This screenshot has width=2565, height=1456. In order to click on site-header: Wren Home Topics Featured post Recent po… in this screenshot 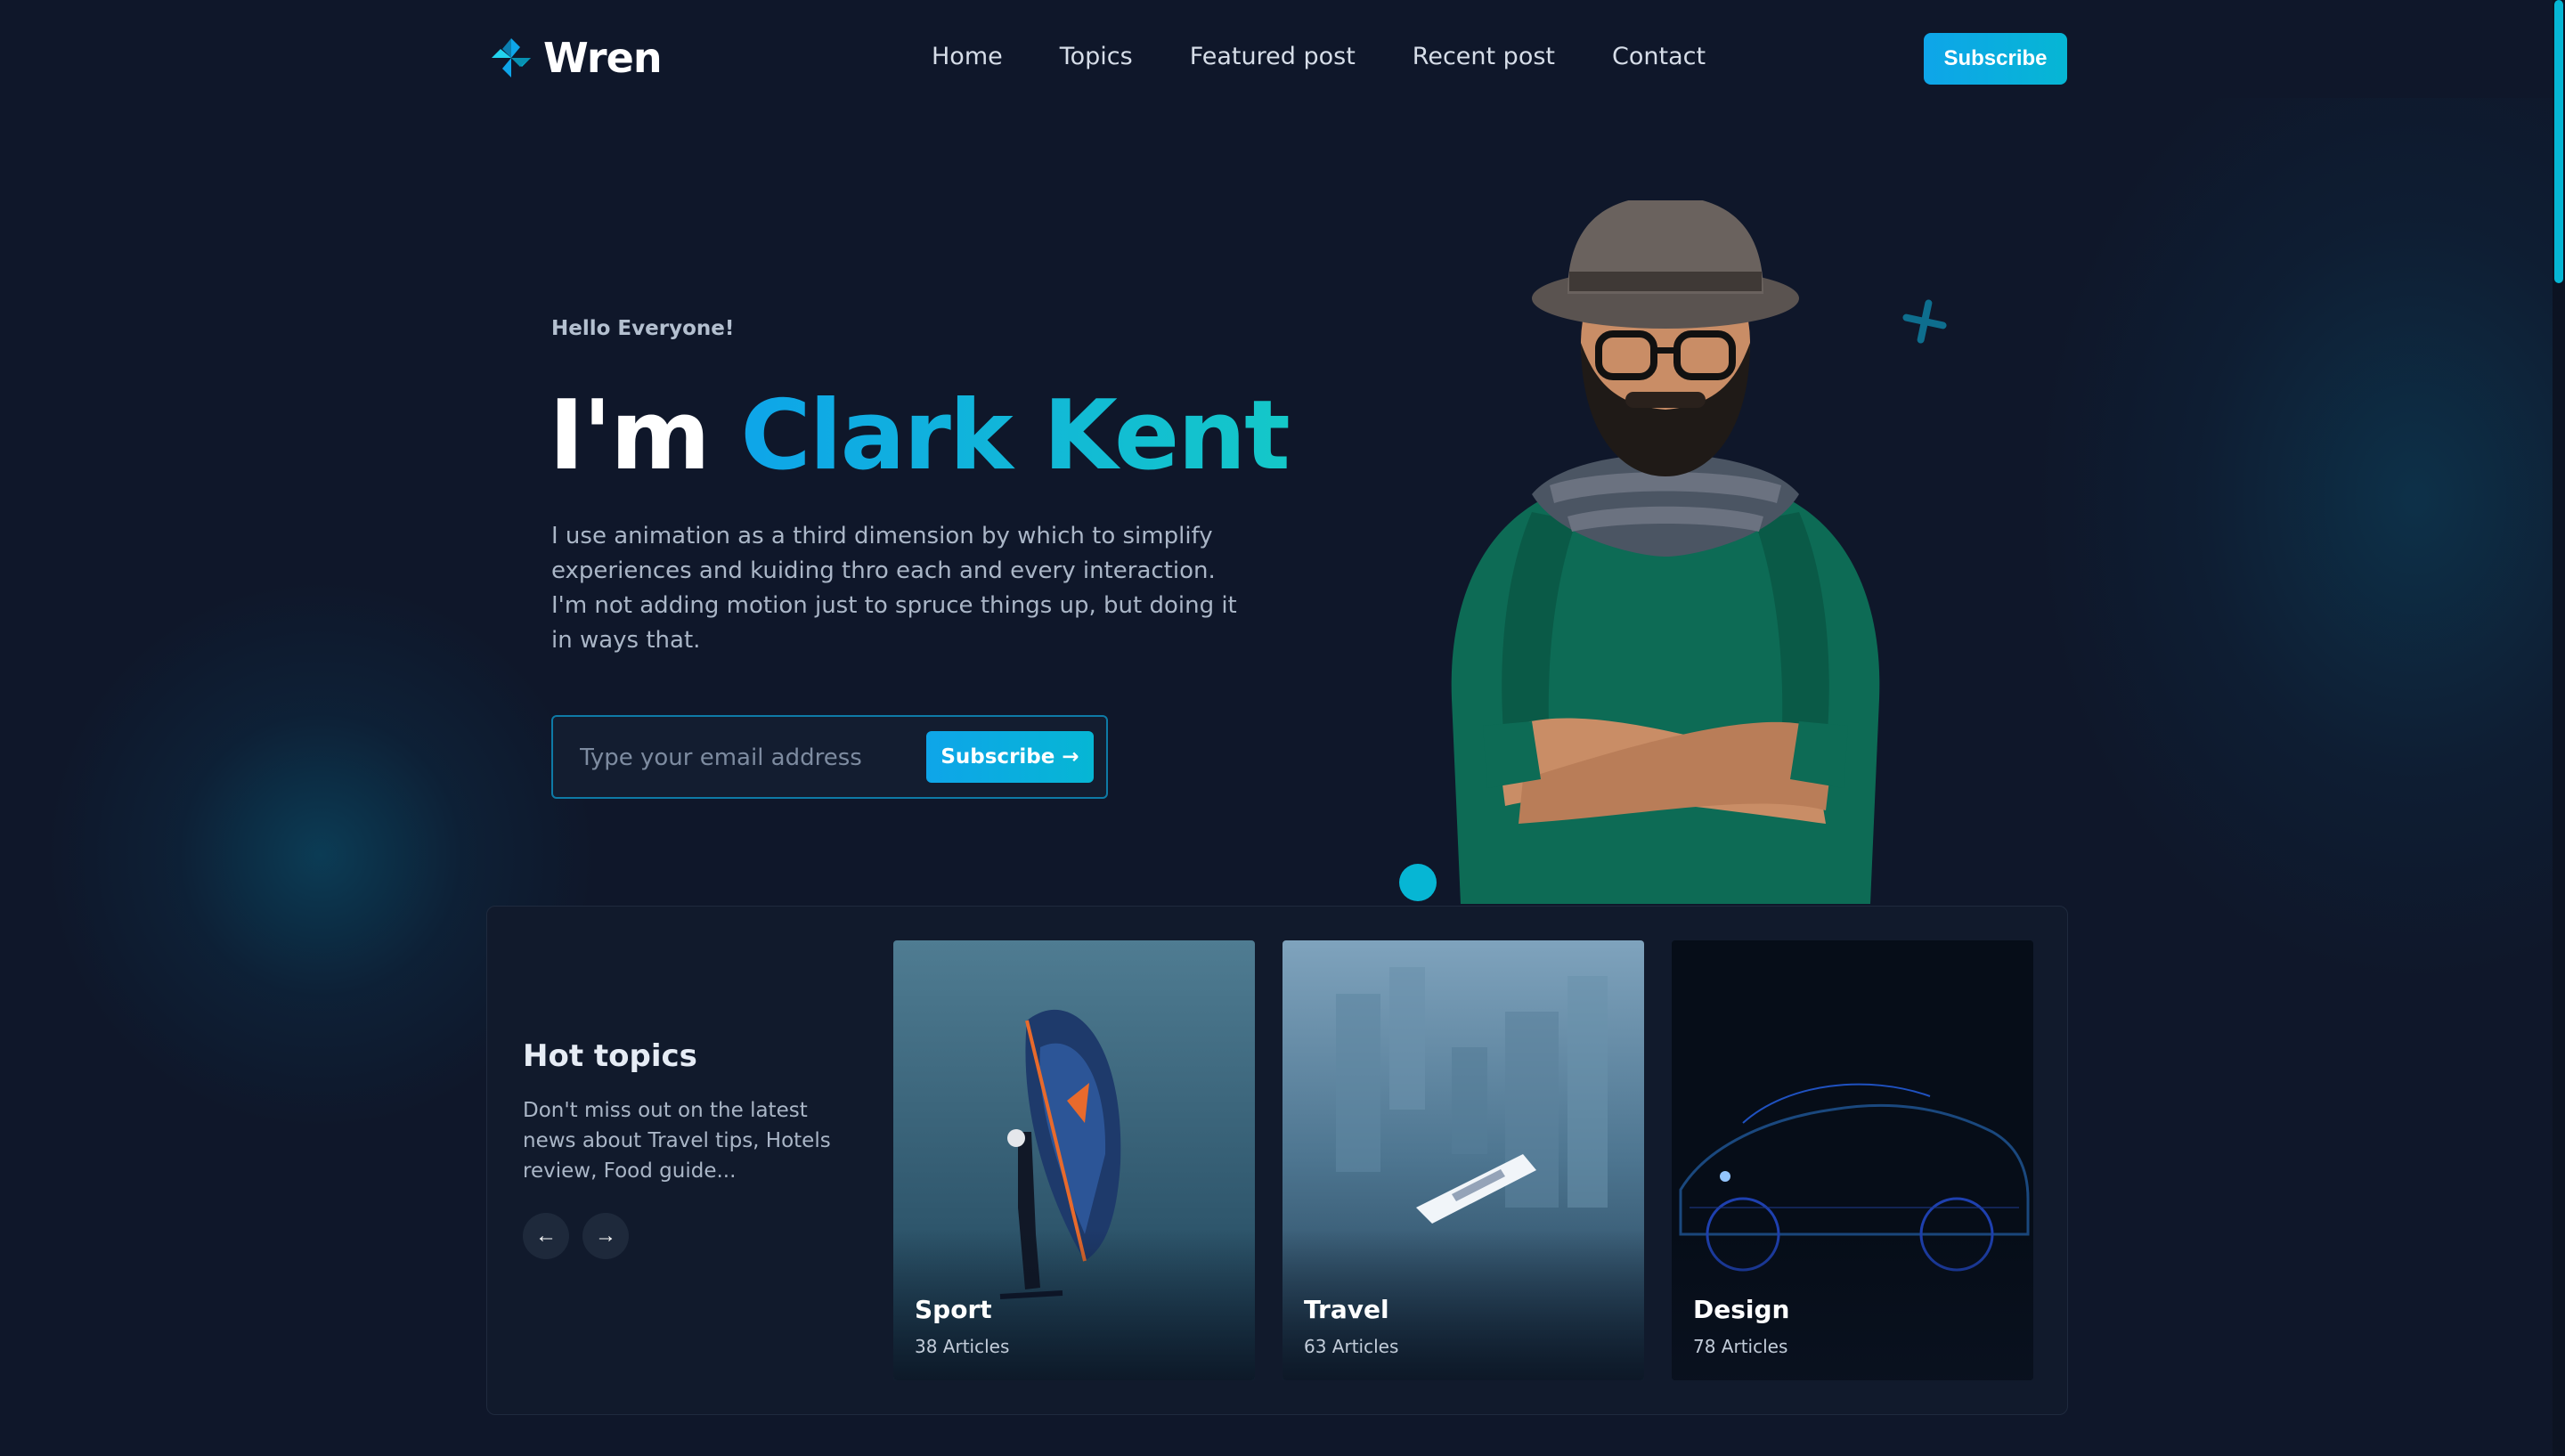, I will do `click(1276, 60)`.